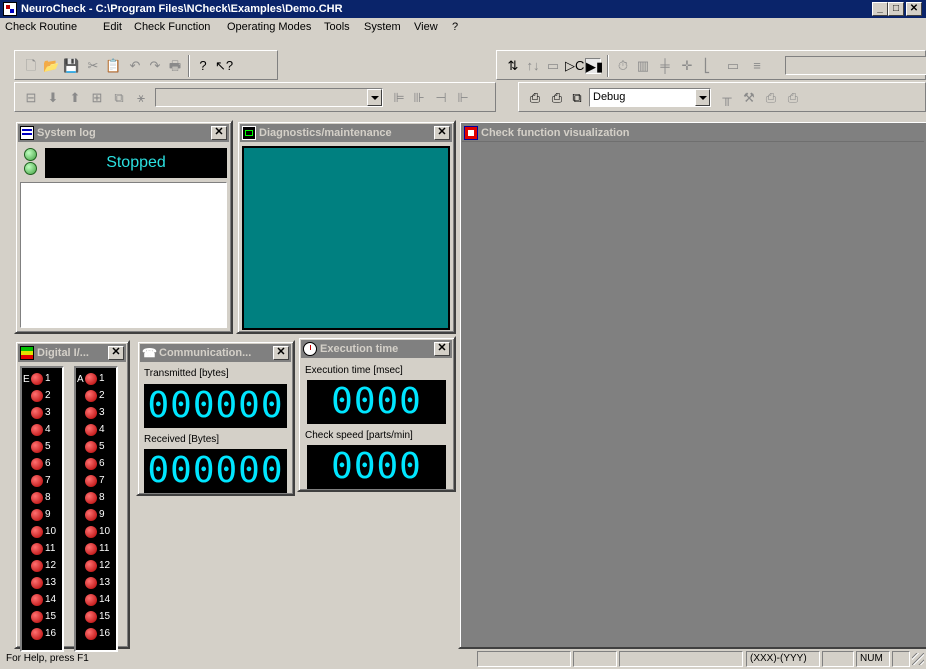 This screenshot has width=926, height=669. What do you see at coordinates (281, 353) in the screenshot?
I see `communication-close-button: ✕` at bounding box center [281, 353].